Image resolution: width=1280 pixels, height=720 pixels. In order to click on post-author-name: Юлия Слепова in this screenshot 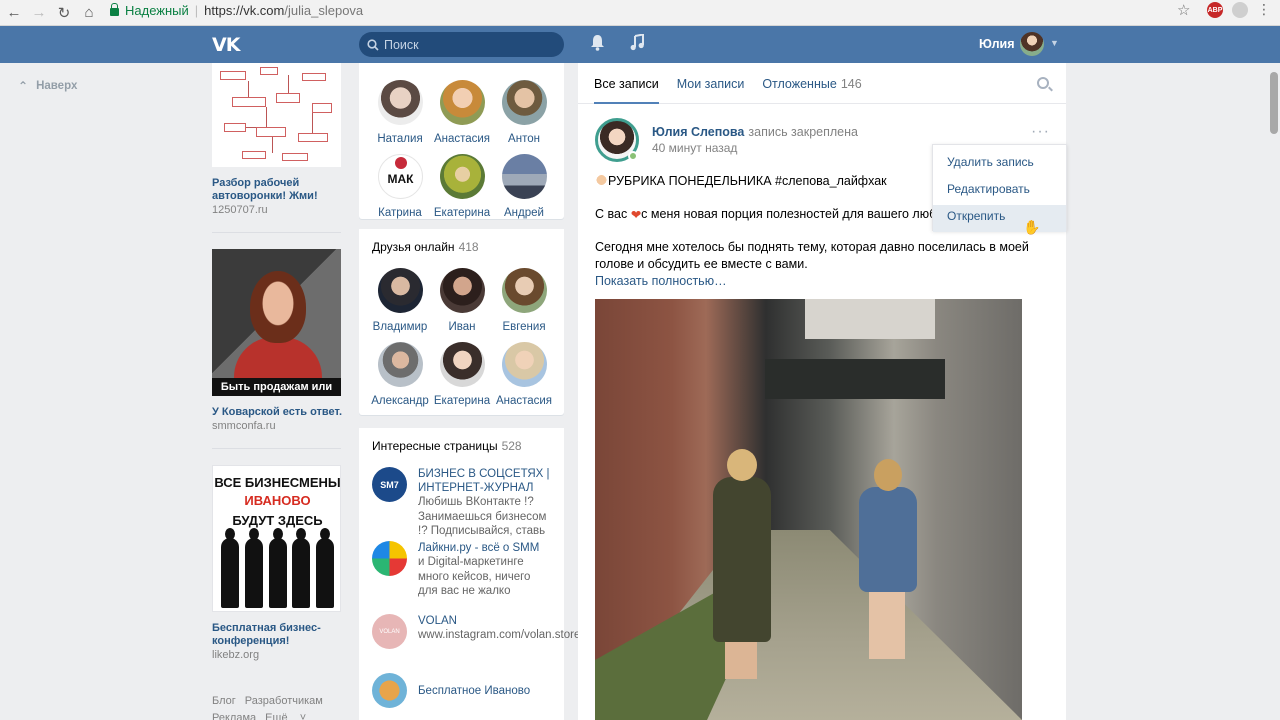, I will do `click(698, 132)`.